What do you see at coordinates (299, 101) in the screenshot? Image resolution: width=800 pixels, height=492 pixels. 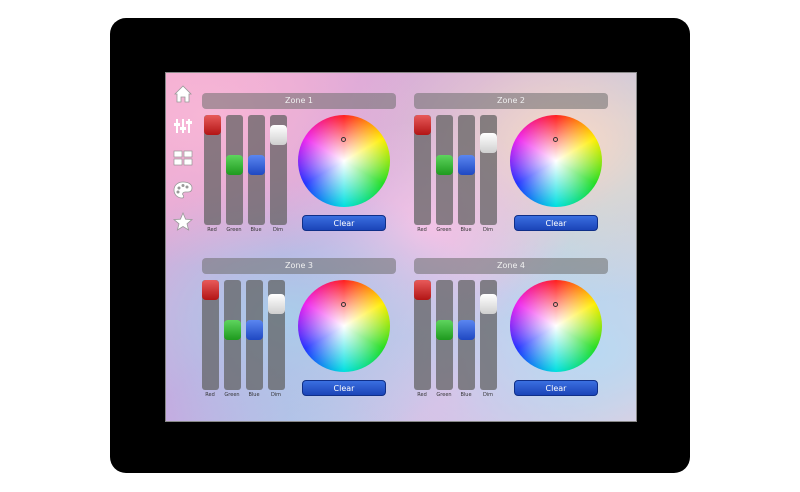 I see `zone-title: Zone 1` at bounding box center [299, 101].